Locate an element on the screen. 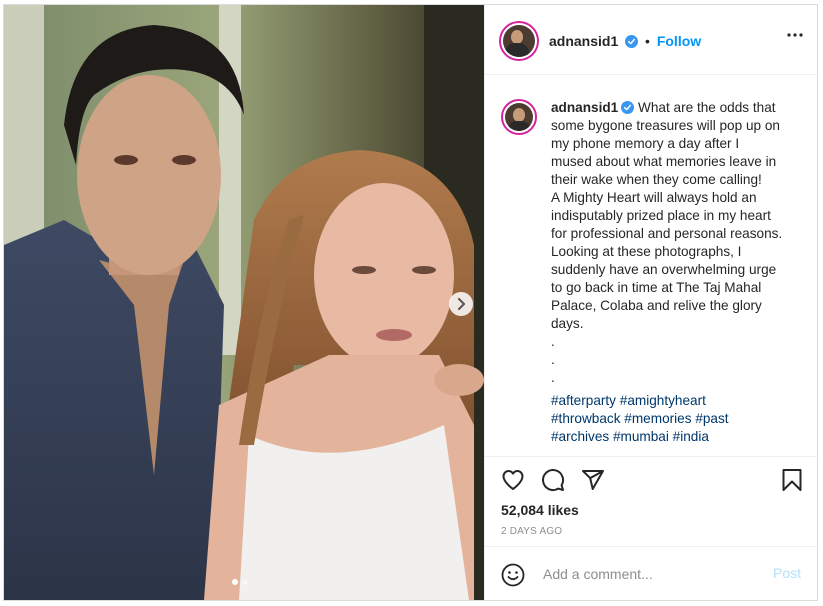  like-count: 52,084 likes is located at coordinates (540, 510).